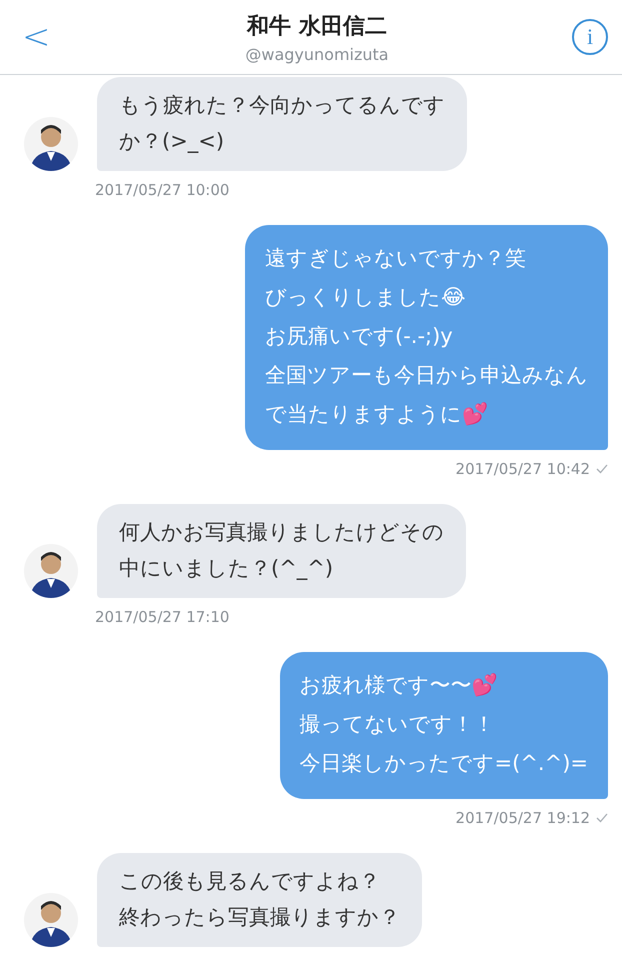  Describe the element at coordinates (317, 26) in the screenshot. I see `chat-title: 和牛 水田信二` at that location.